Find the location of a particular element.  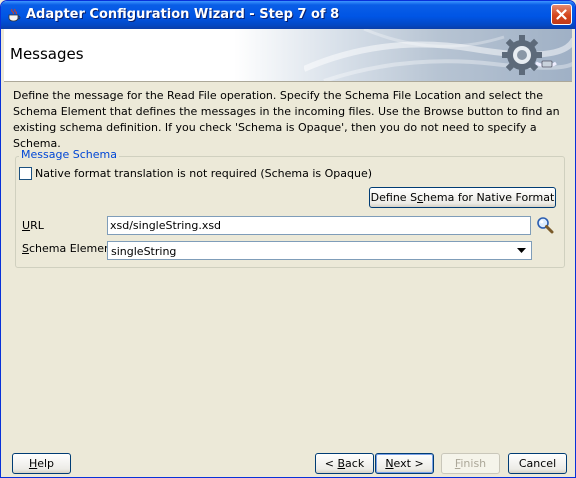

define-schema-native-format-button: Define Schema for Native Format is located at coordinates (462, 197).